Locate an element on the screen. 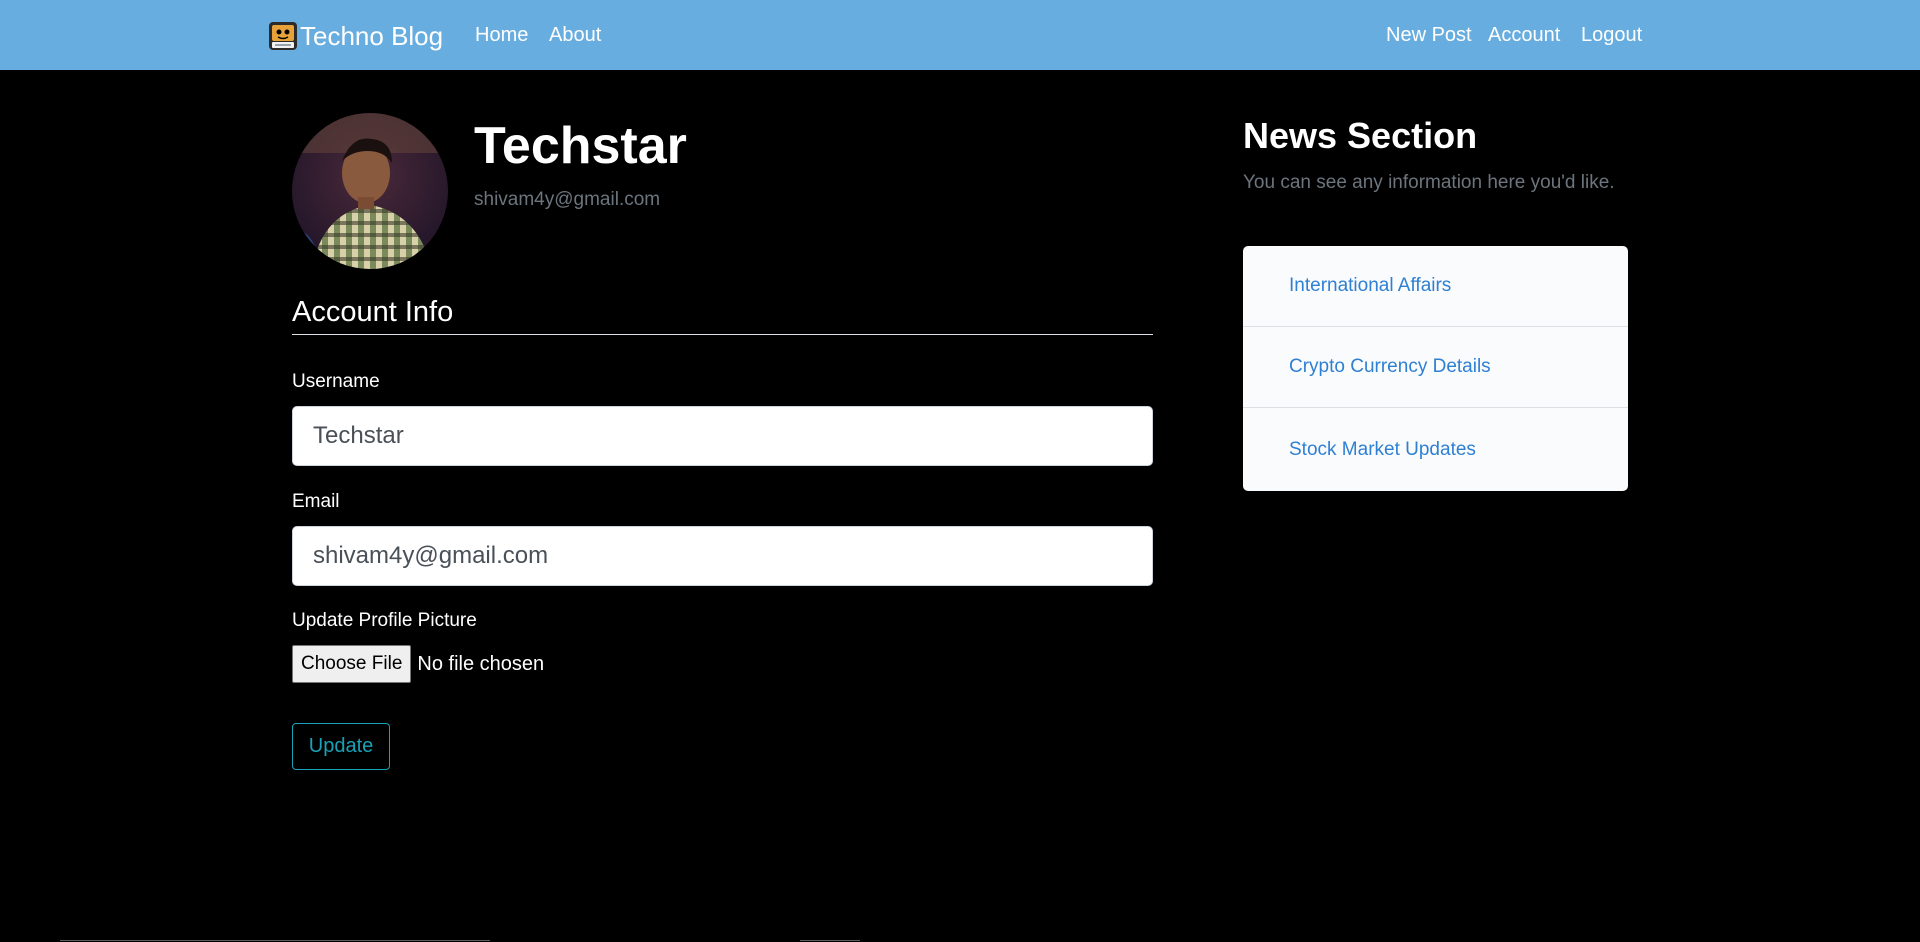 The height and width of the screenshot is (942, 1920). news-item-crypto-currency: Crypto Currency Details is located at coordinates (1435, 367).